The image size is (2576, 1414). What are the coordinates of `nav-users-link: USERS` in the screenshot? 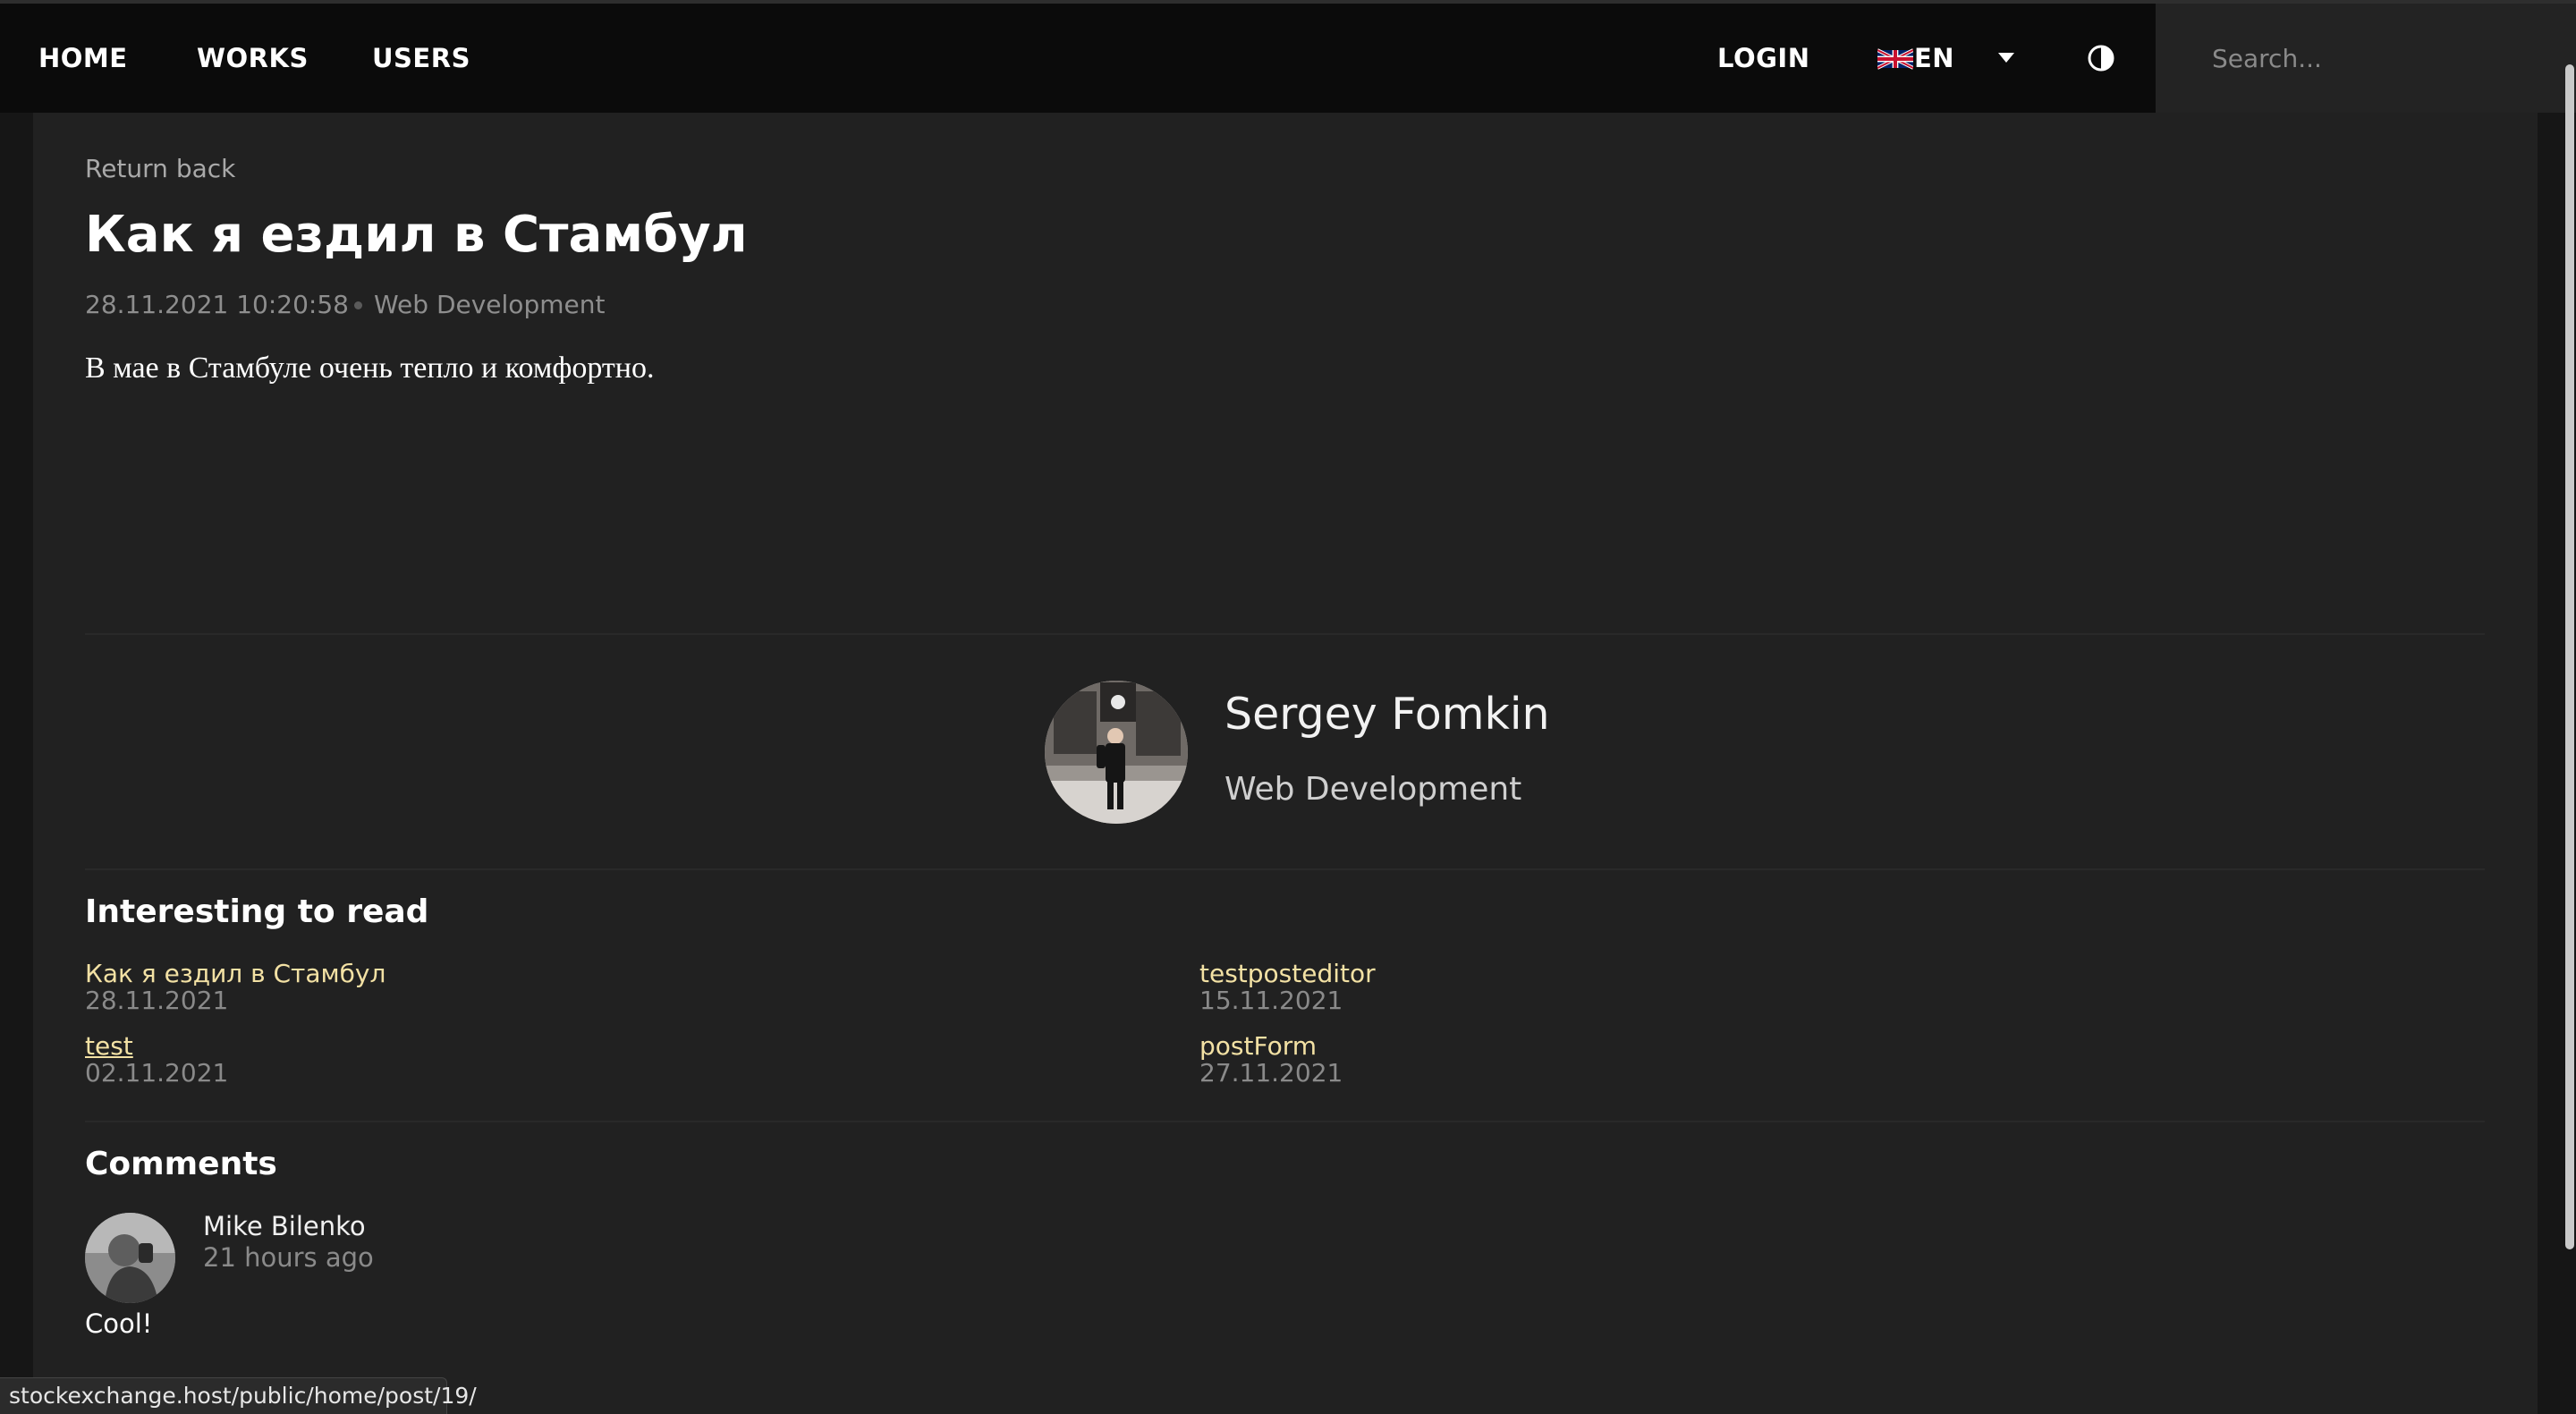 It's located at (421, 58).